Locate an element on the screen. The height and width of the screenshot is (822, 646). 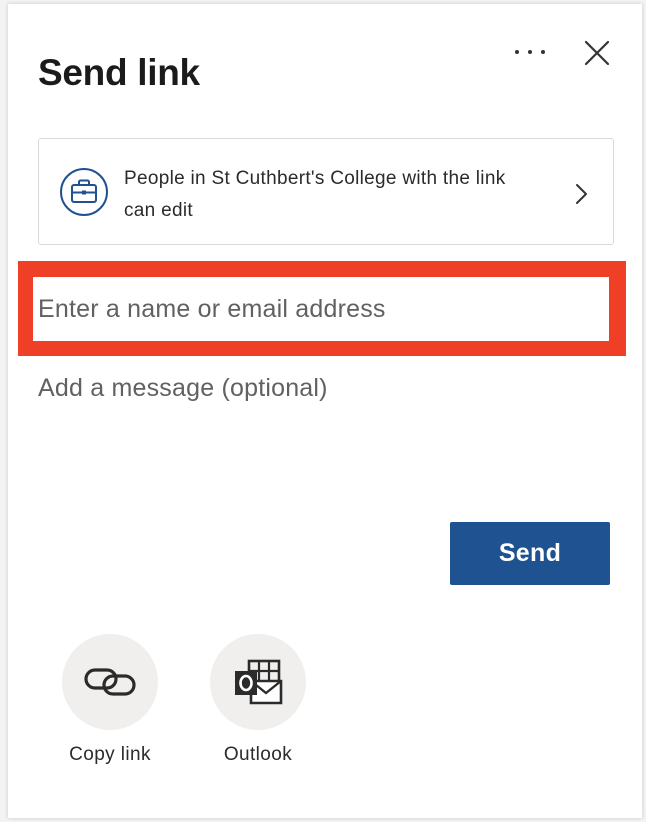
outlook-option: Outlook is located at coordinates (258, 704).